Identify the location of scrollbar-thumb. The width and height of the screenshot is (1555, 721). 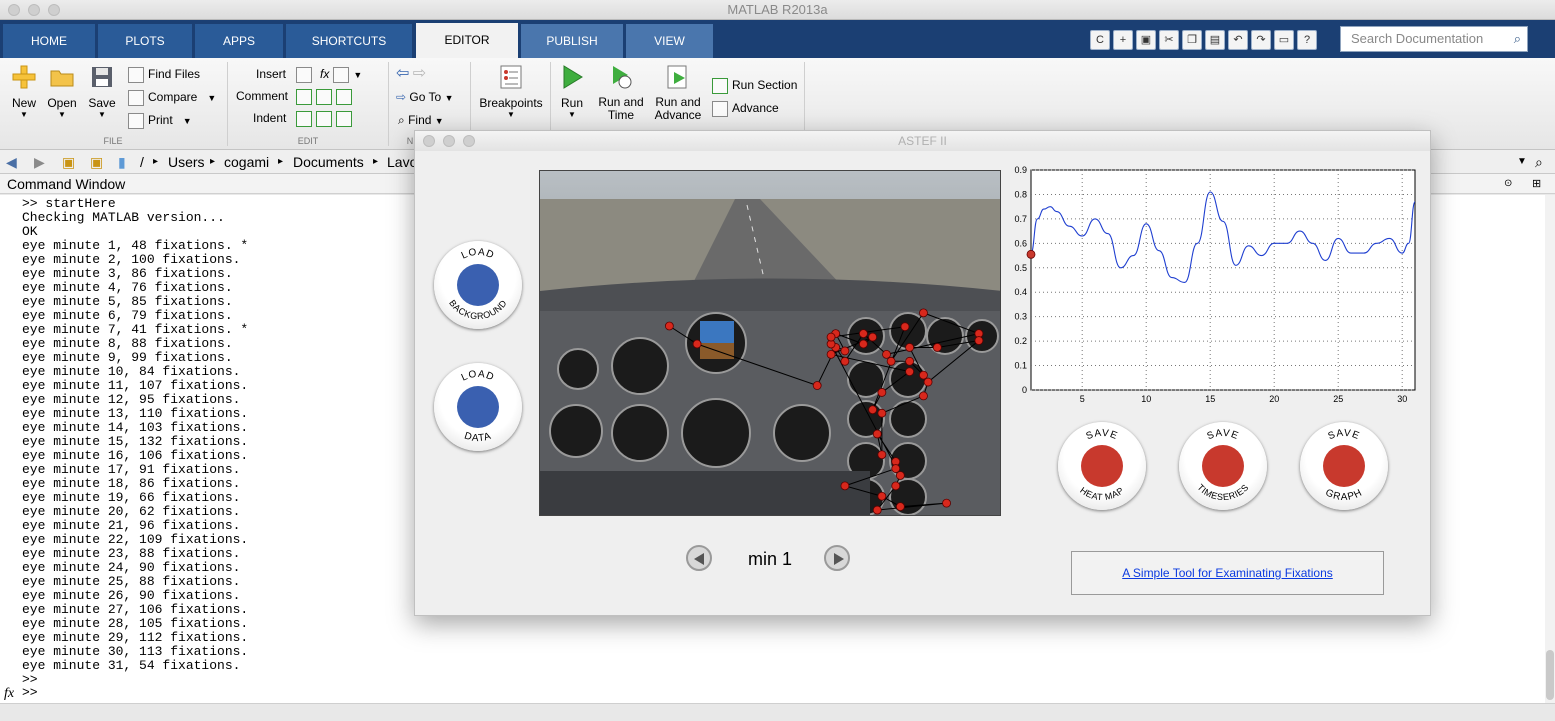
(1550, 675).